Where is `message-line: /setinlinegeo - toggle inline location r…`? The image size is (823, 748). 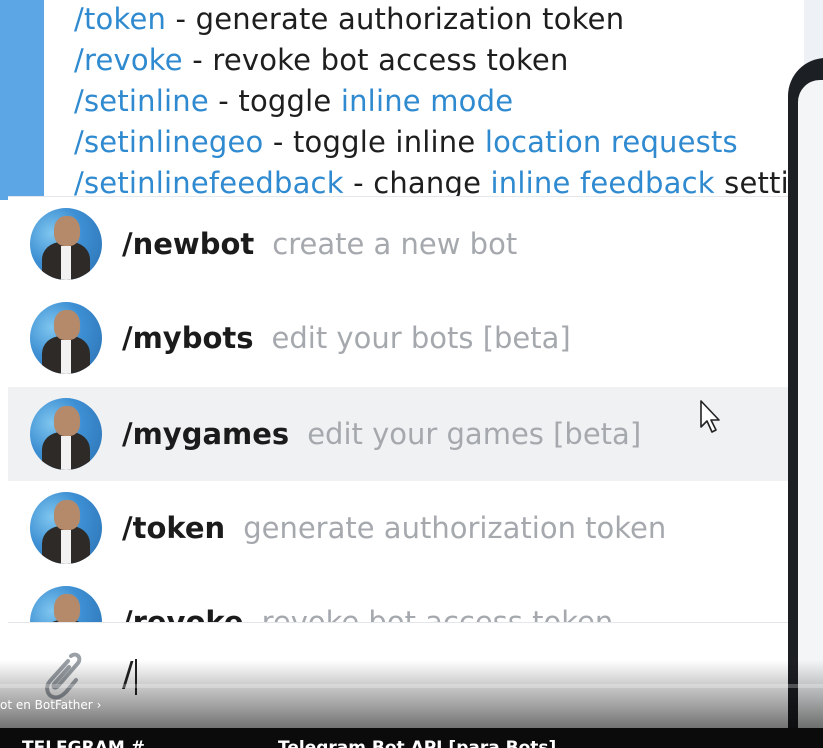
message-line: /setinlinegeo - toggle inline location r… is located at coordinates (406, 142).